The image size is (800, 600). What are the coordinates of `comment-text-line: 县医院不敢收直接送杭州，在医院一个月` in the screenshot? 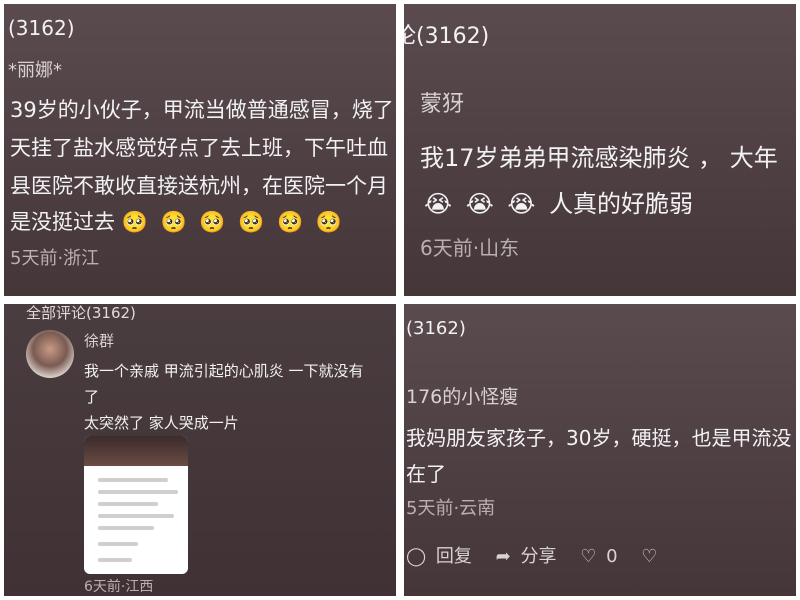 It's located at (199, 186).